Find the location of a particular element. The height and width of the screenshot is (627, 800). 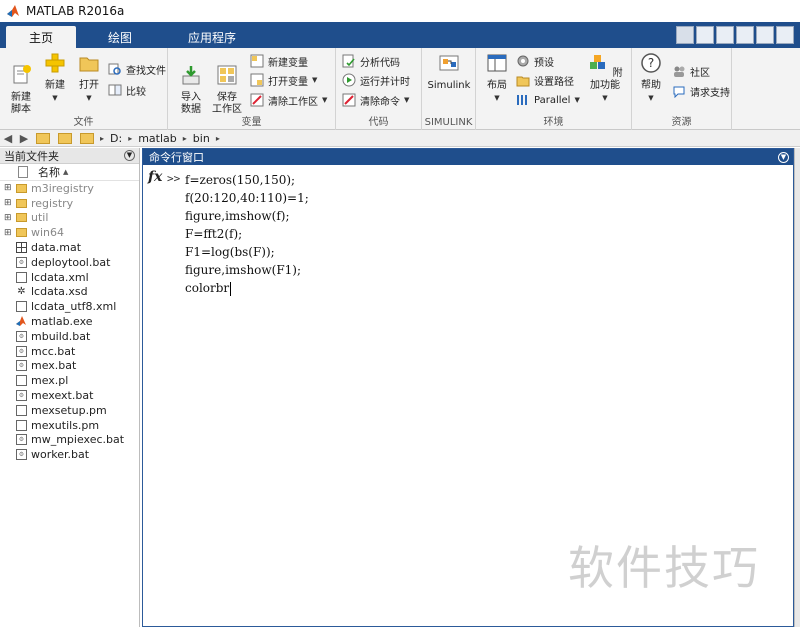

file-list-item: lcdata_utf8.xml is located at coordinates (69, 306).